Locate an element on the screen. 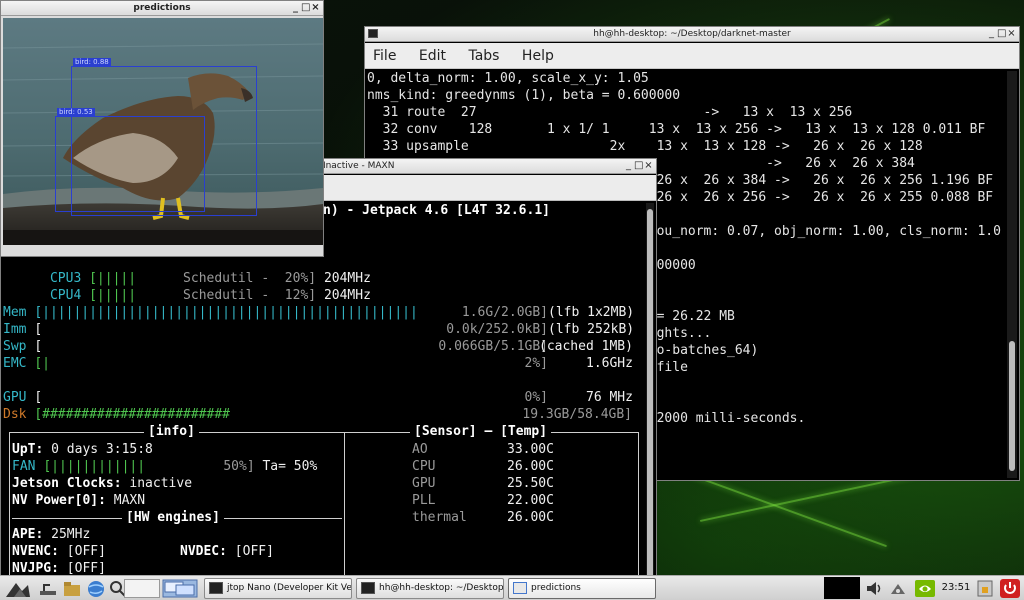 The width and height of the screenshot is (1024, 600). imm-extra: (lfb 252kB) is located at coordinates (591, 329).